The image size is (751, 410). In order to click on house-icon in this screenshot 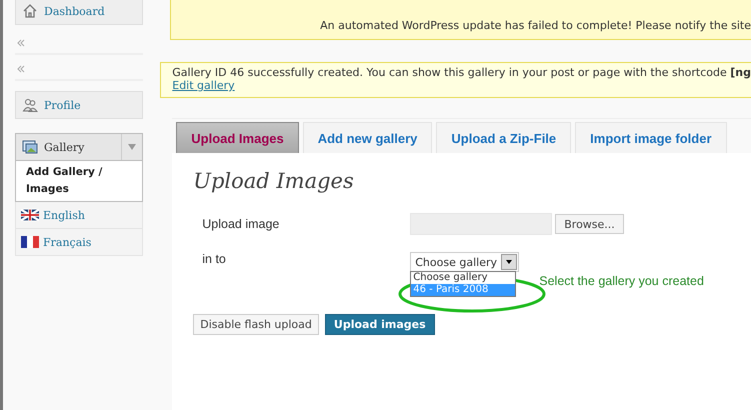, I will do `click(30, 11)`.